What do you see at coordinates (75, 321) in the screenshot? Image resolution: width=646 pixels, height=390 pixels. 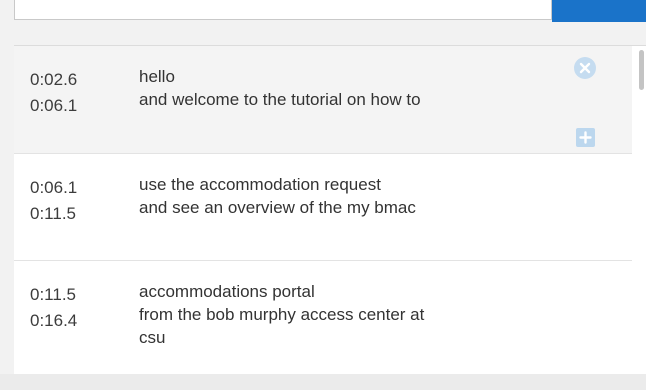 I see `cue-end-time: 0:16.4` at bounding box center [75, 321].